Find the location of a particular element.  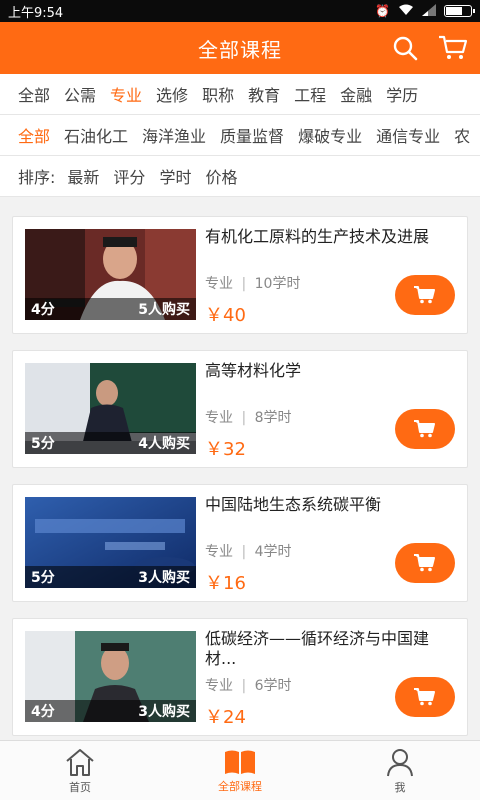

tab-home-label: 首页 is located at coordinates (80, 787).